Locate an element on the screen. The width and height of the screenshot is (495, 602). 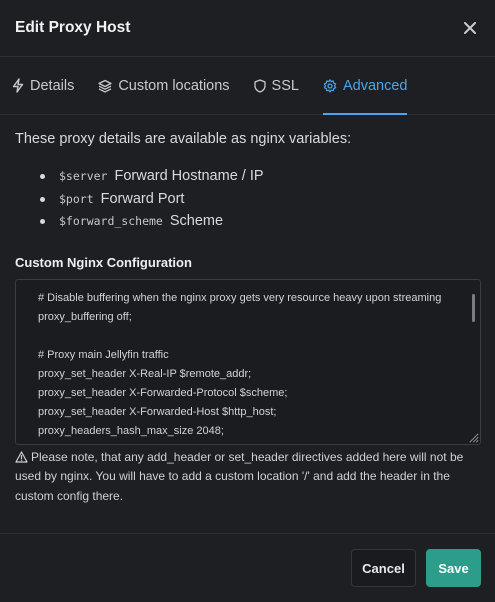
tab-advanced: Advanced is located at coordinates (365, 86).